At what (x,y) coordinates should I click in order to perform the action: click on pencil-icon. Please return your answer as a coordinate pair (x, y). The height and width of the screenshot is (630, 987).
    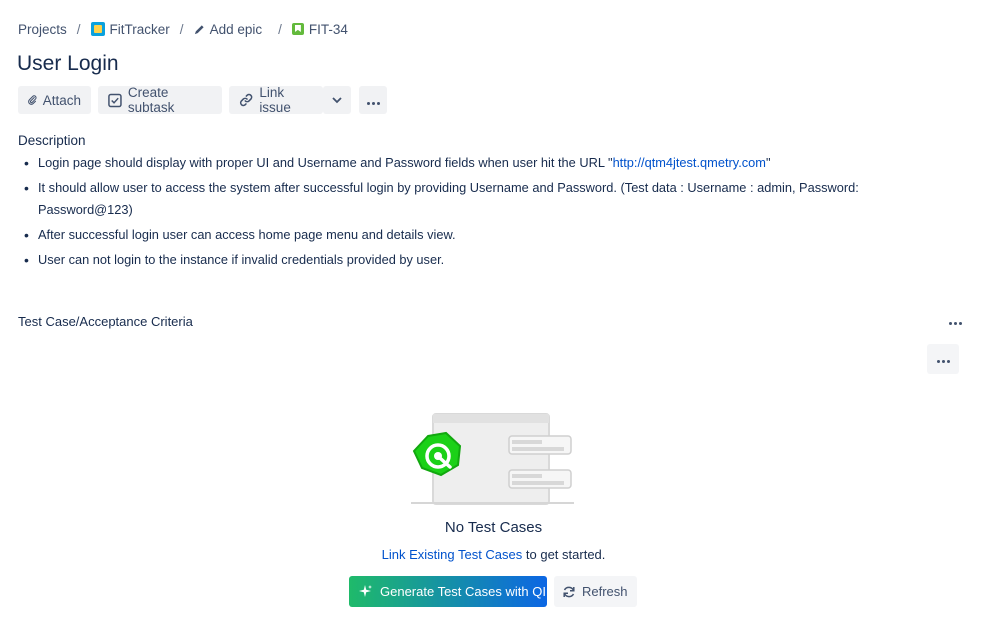
    Looking at the image, I should click on (199, 29).